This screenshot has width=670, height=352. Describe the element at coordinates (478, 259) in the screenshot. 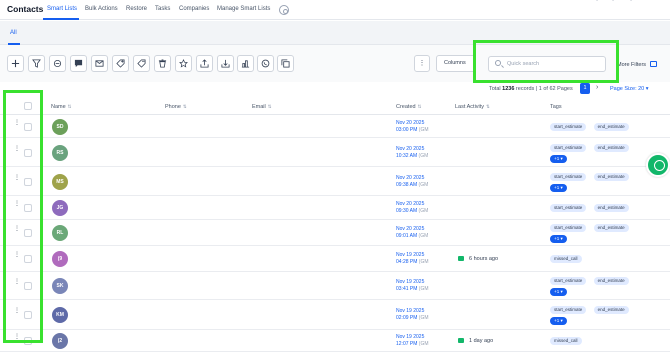

I see `last-activity: 6 hours ago` at that location.